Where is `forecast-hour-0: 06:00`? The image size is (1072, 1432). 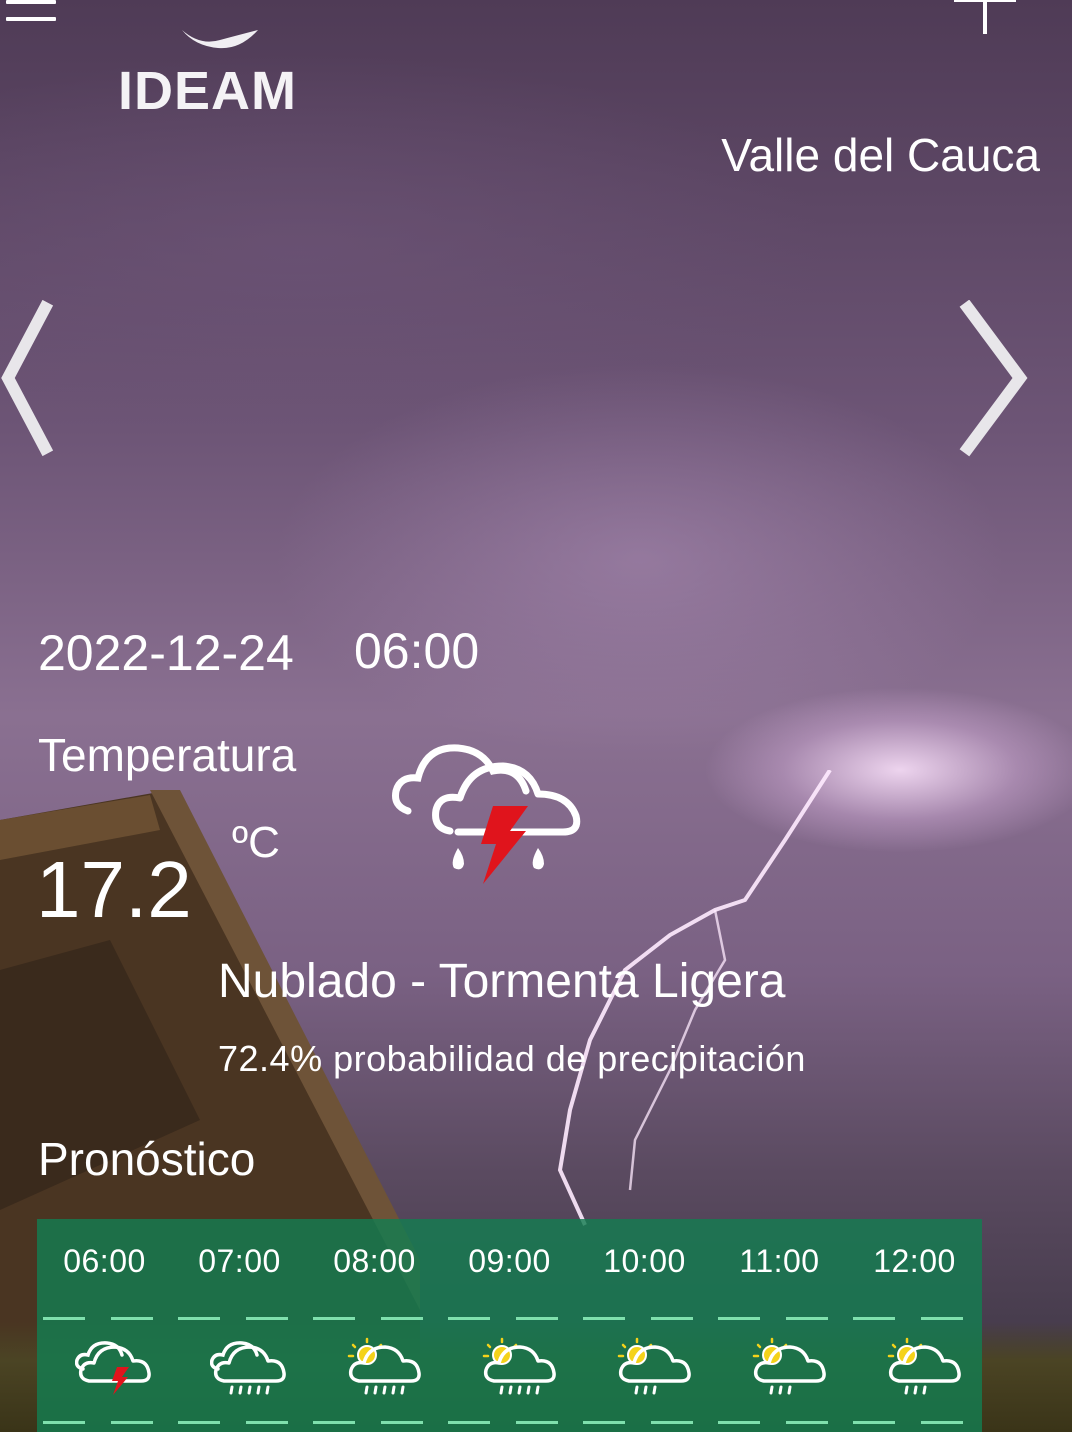
forecast-hour-0: 06:00 is located at coordinates (104, 1325).